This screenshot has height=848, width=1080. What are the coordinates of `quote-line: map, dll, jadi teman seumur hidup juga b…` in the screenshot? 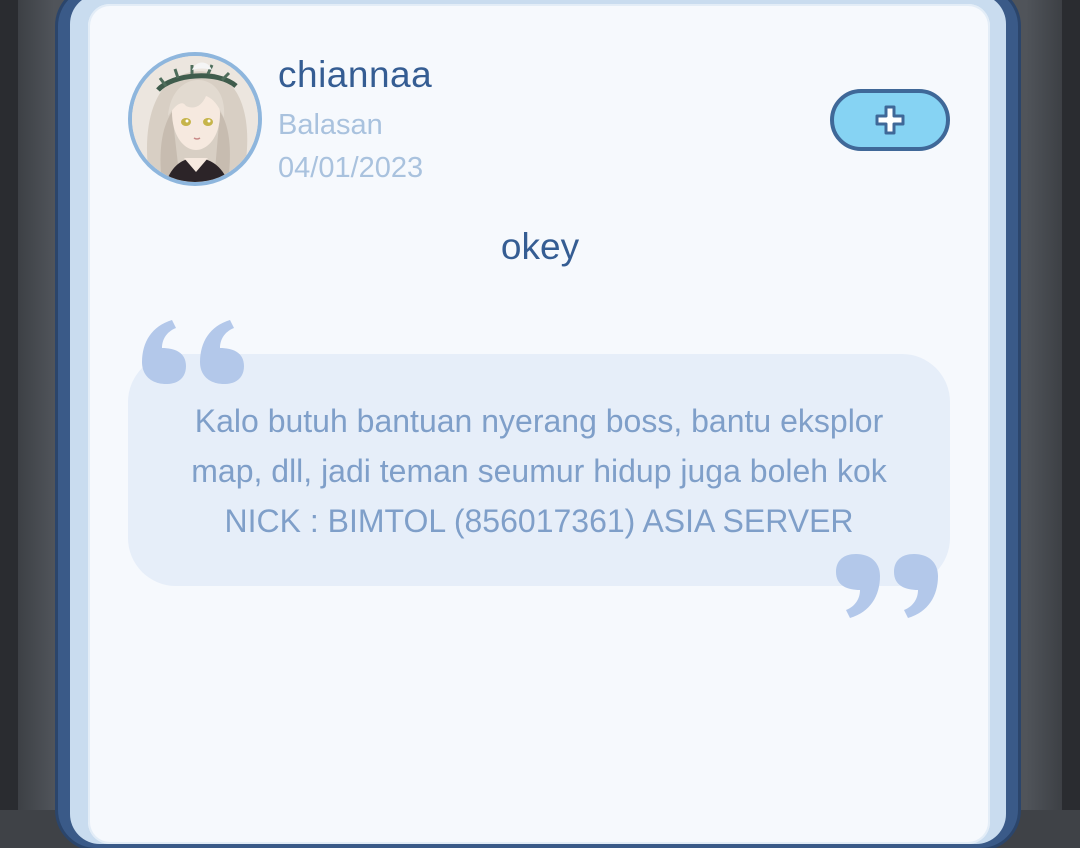 It's located at (539, 471).